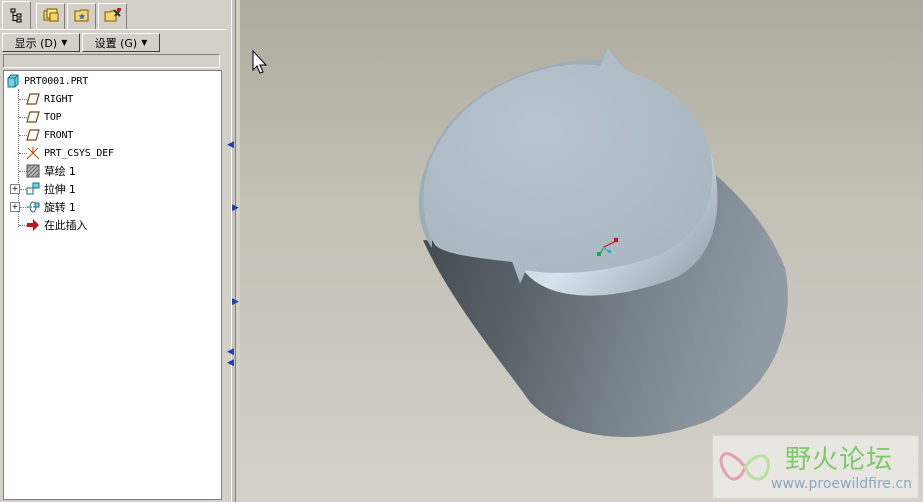 Image resolution: width=923 pixels, height=502 pixels. I want to click on extrude-icon, so click(33, 189).